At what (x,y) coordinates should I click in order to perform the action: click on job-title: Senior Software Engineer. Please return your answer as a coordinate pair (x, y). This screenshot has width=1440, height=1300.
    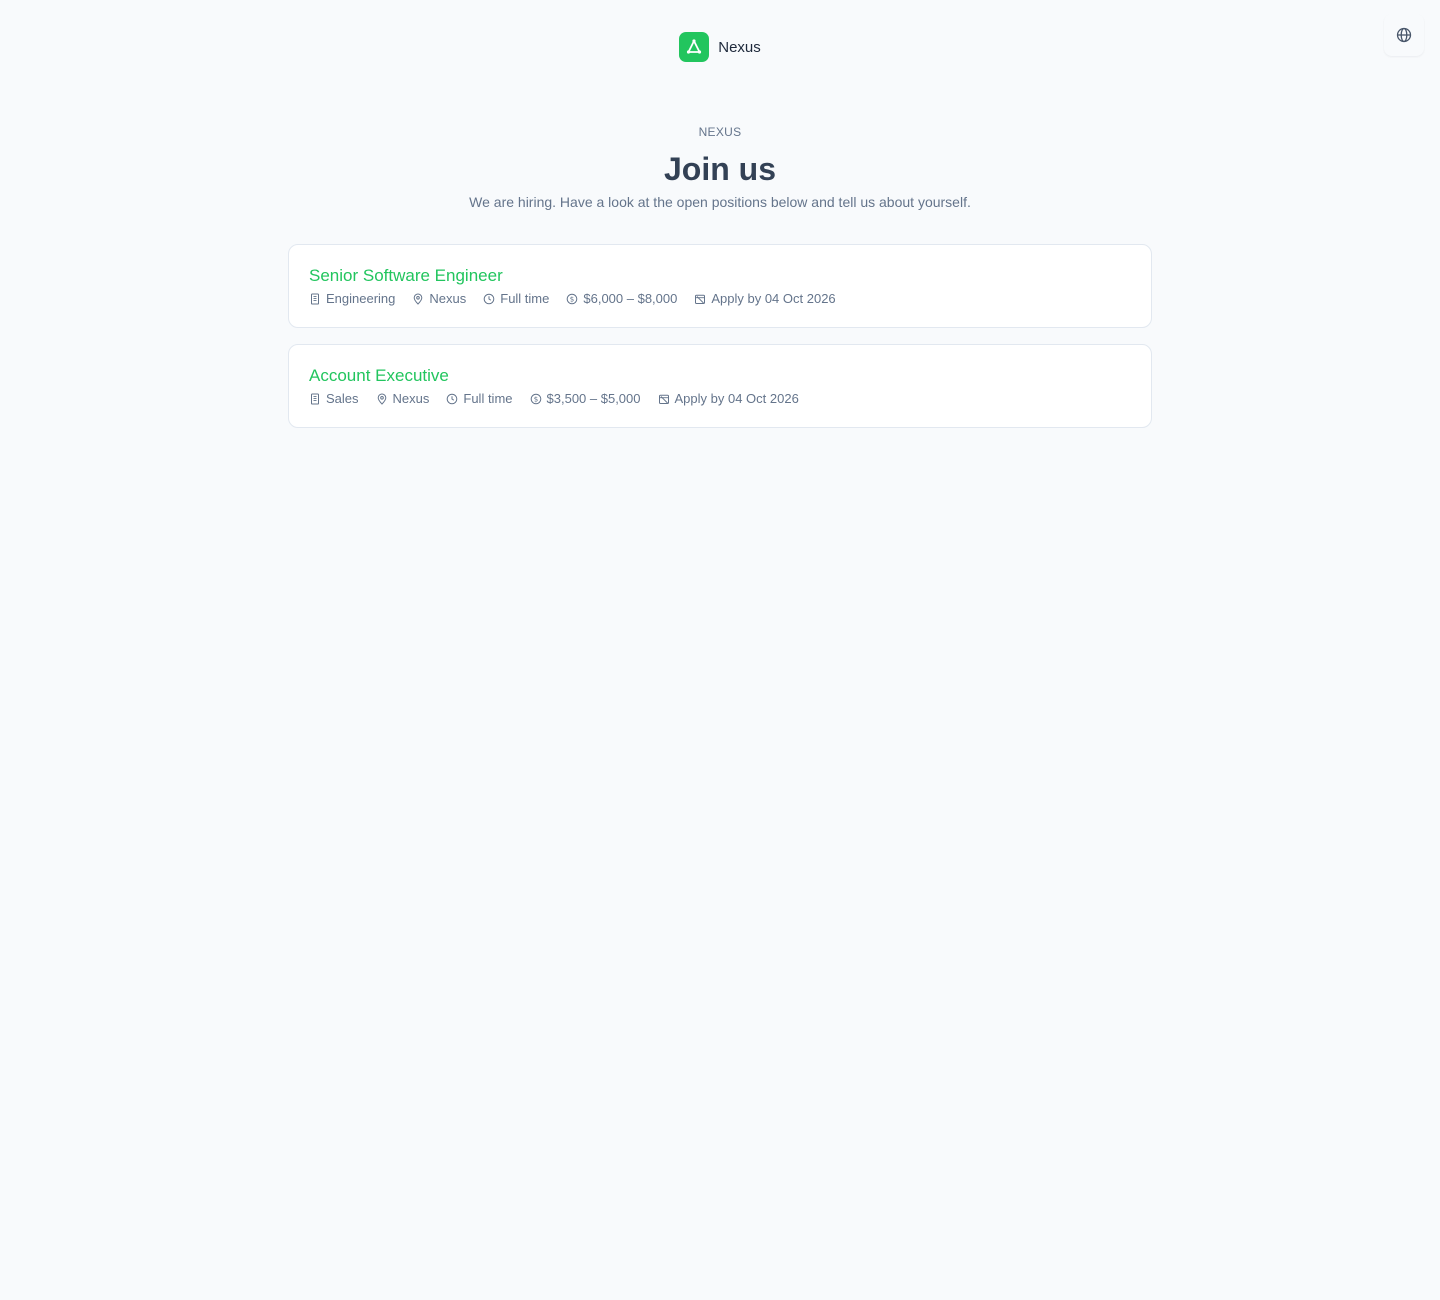
    Looking at the image, I should click on (720, 276).